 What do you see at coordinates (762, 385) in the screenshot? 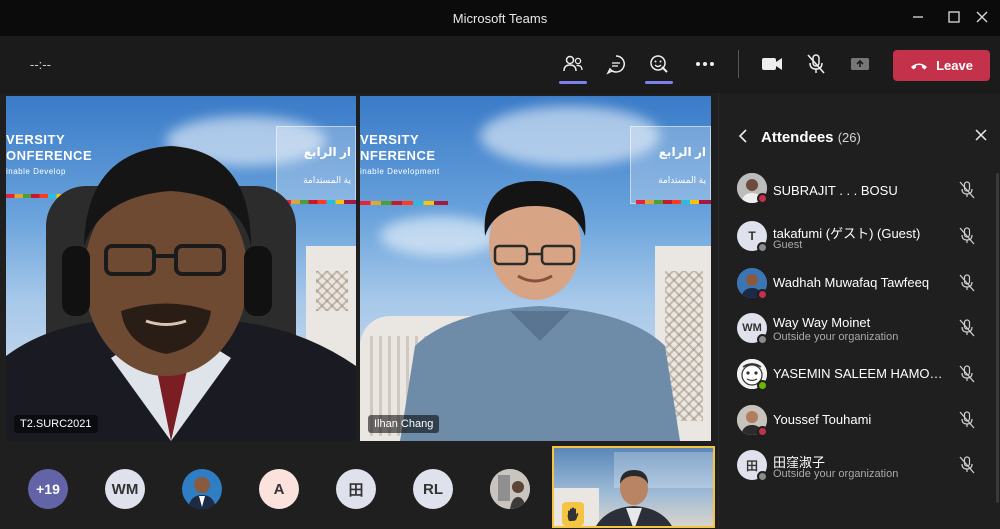
I see `status-available-indicator` at bounding box center [762, 385].